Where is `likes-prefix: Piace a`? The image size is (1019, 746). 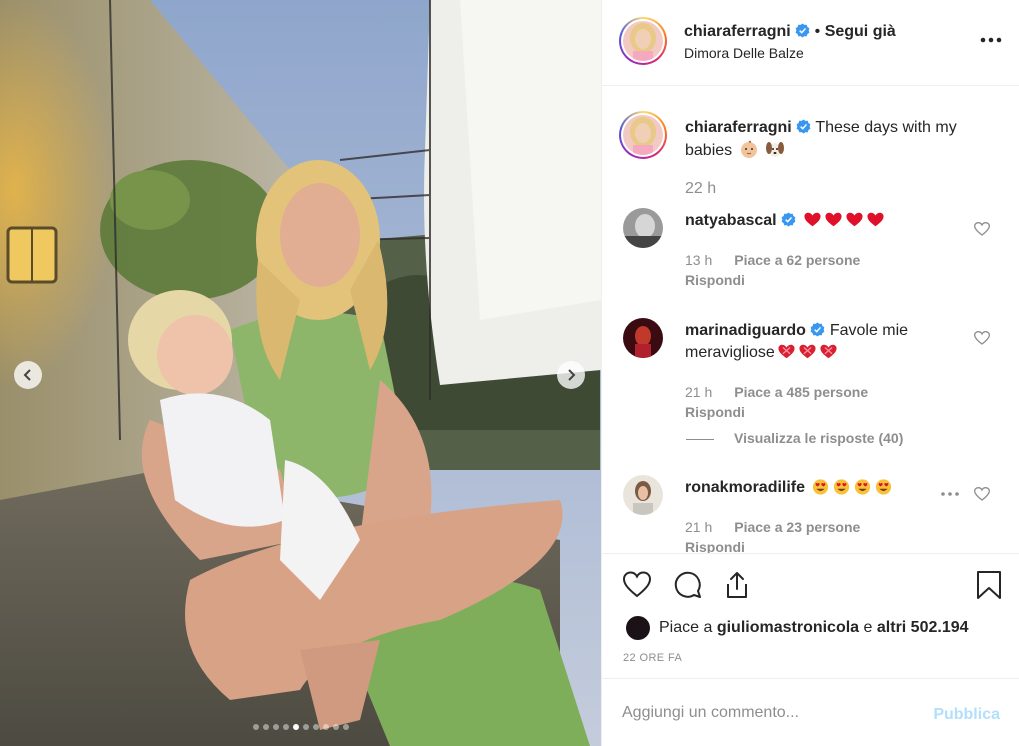
likes-prefix: Piace a is located at coordinates (686, 627).